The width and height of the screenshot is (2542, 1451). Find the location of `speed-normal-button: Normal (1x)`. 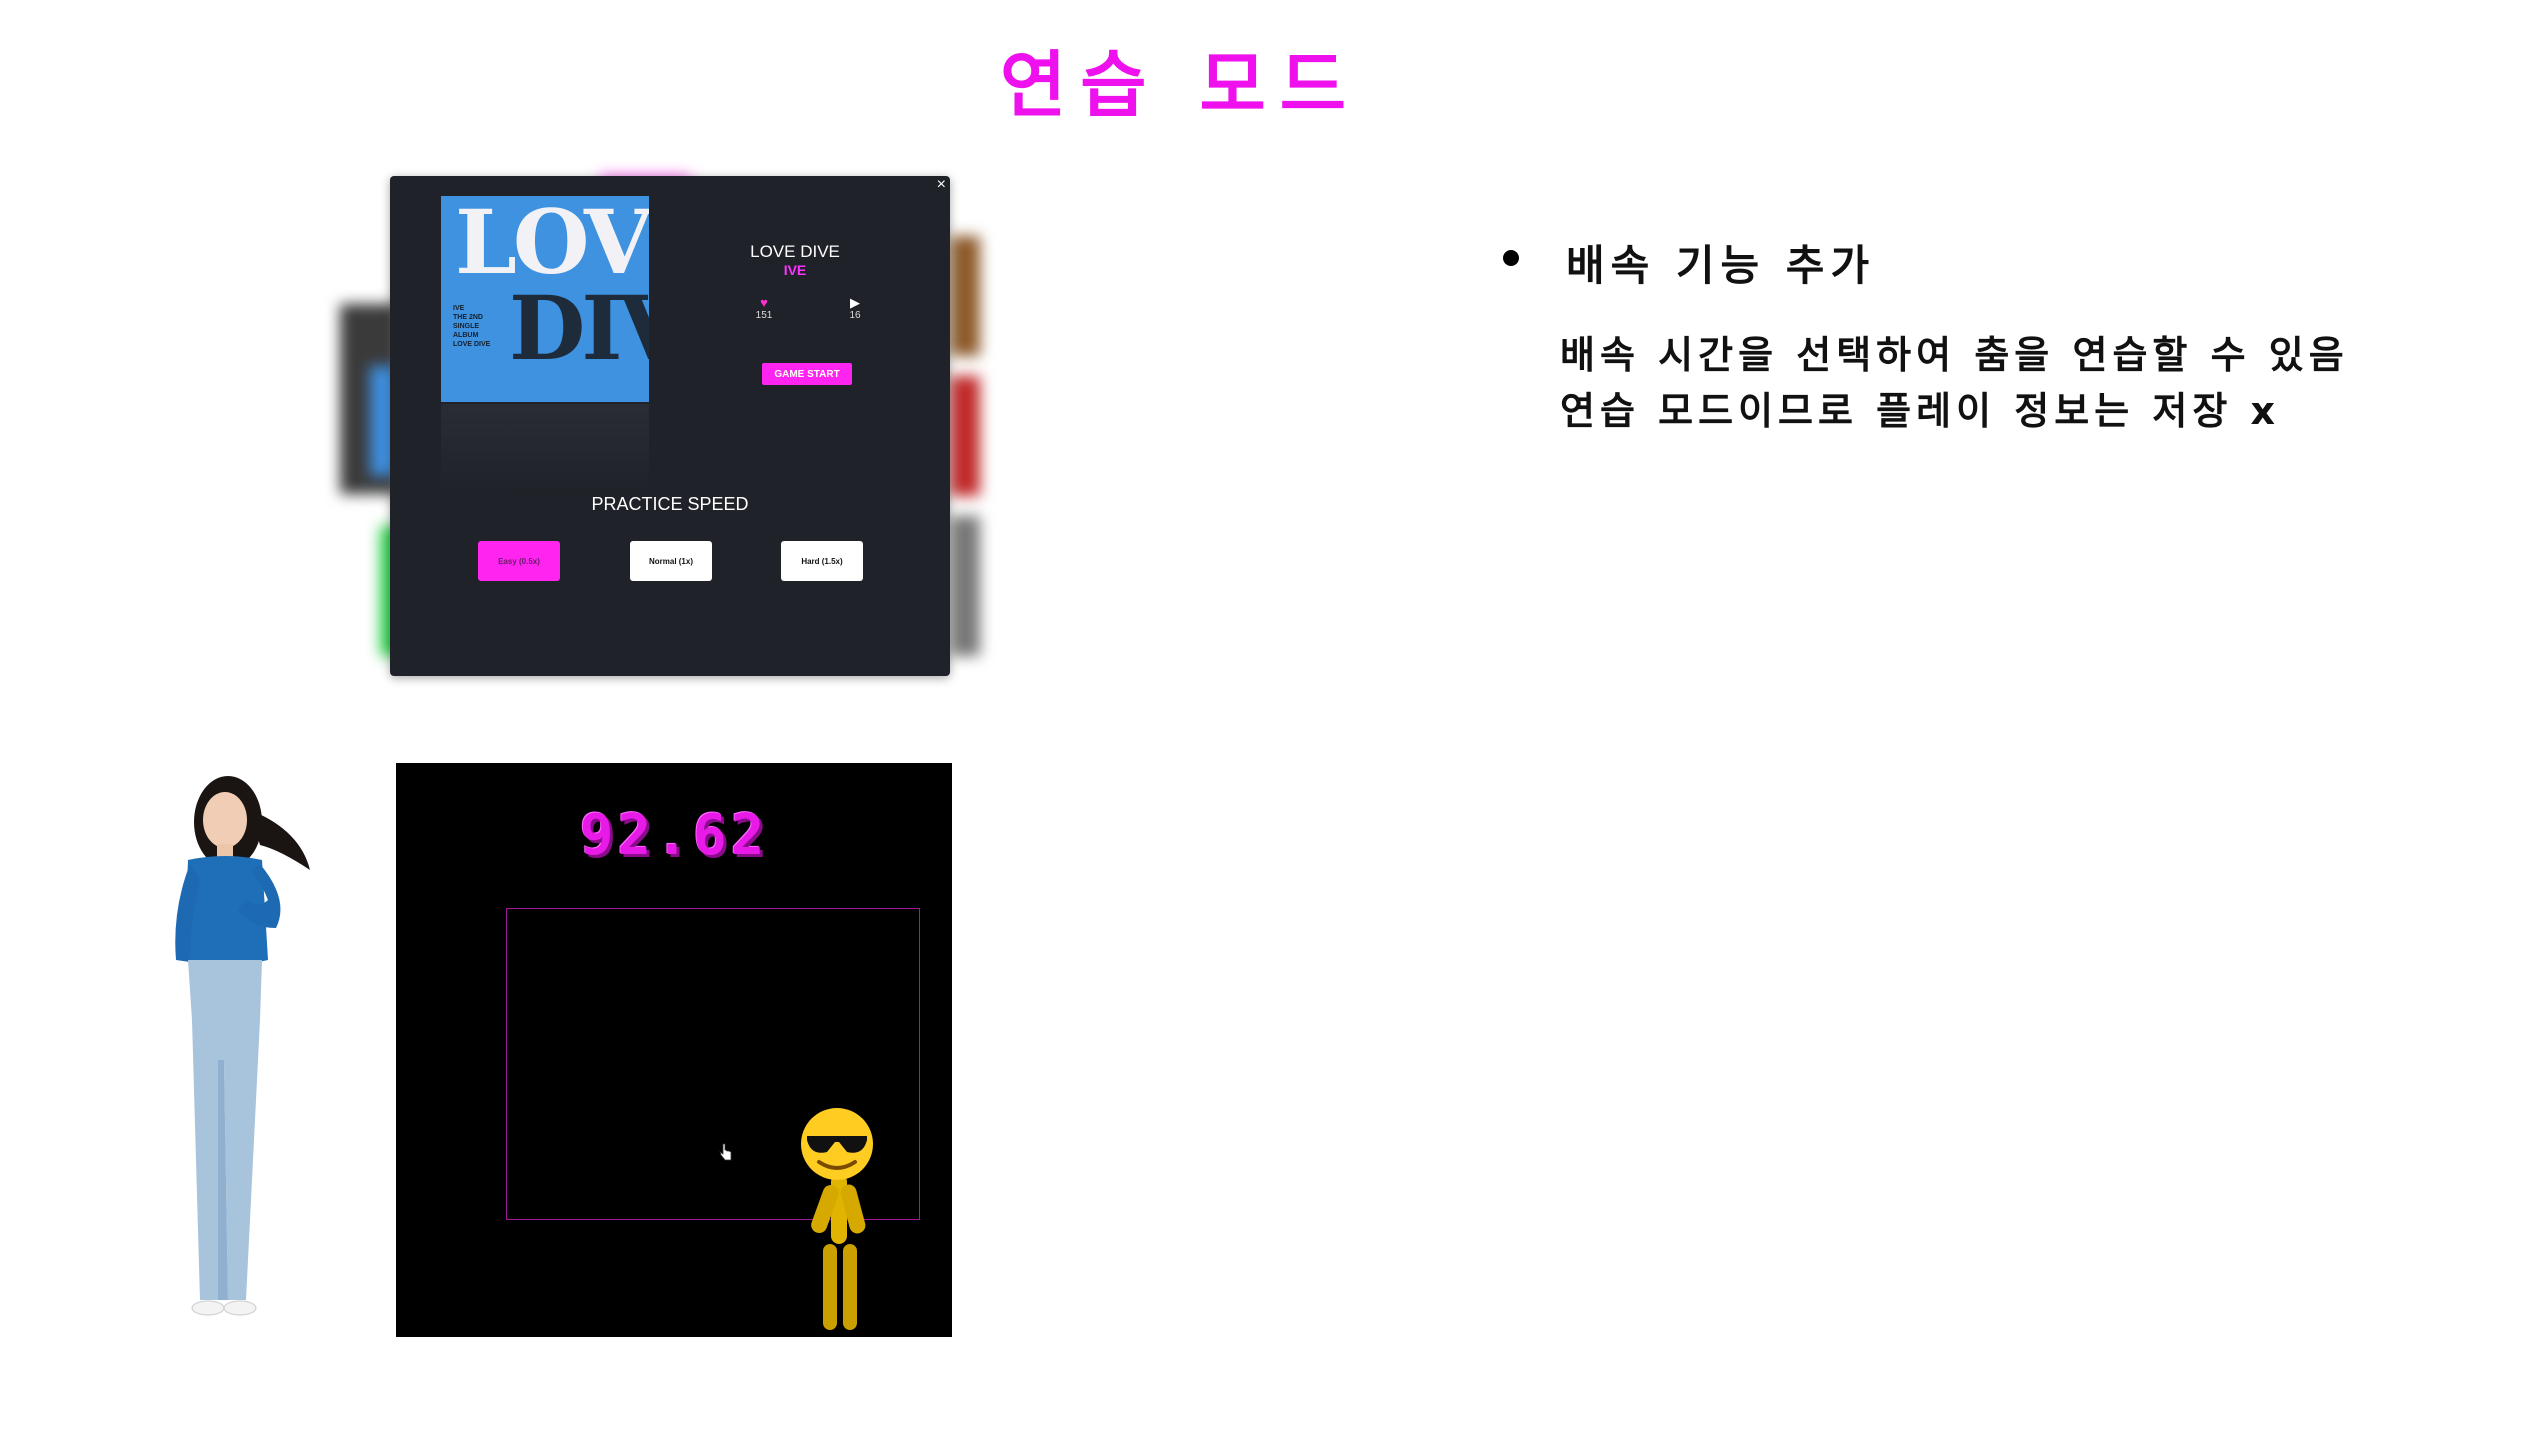

speed-normal-button: Normal (1x) is located at coordinates (671, 561).